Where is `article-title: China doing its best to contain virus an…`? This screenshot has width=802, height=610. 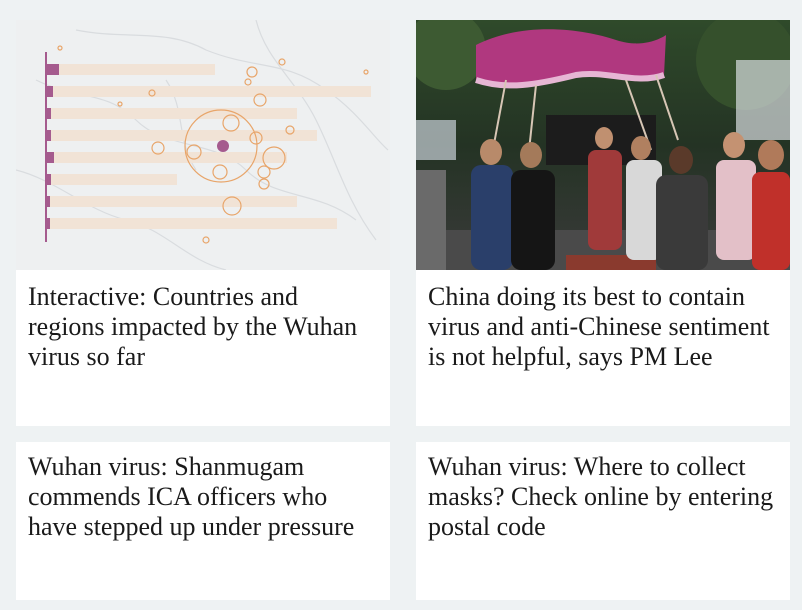 article-title: China doing its best to contain virus an… is located at coordinates (603, 327).